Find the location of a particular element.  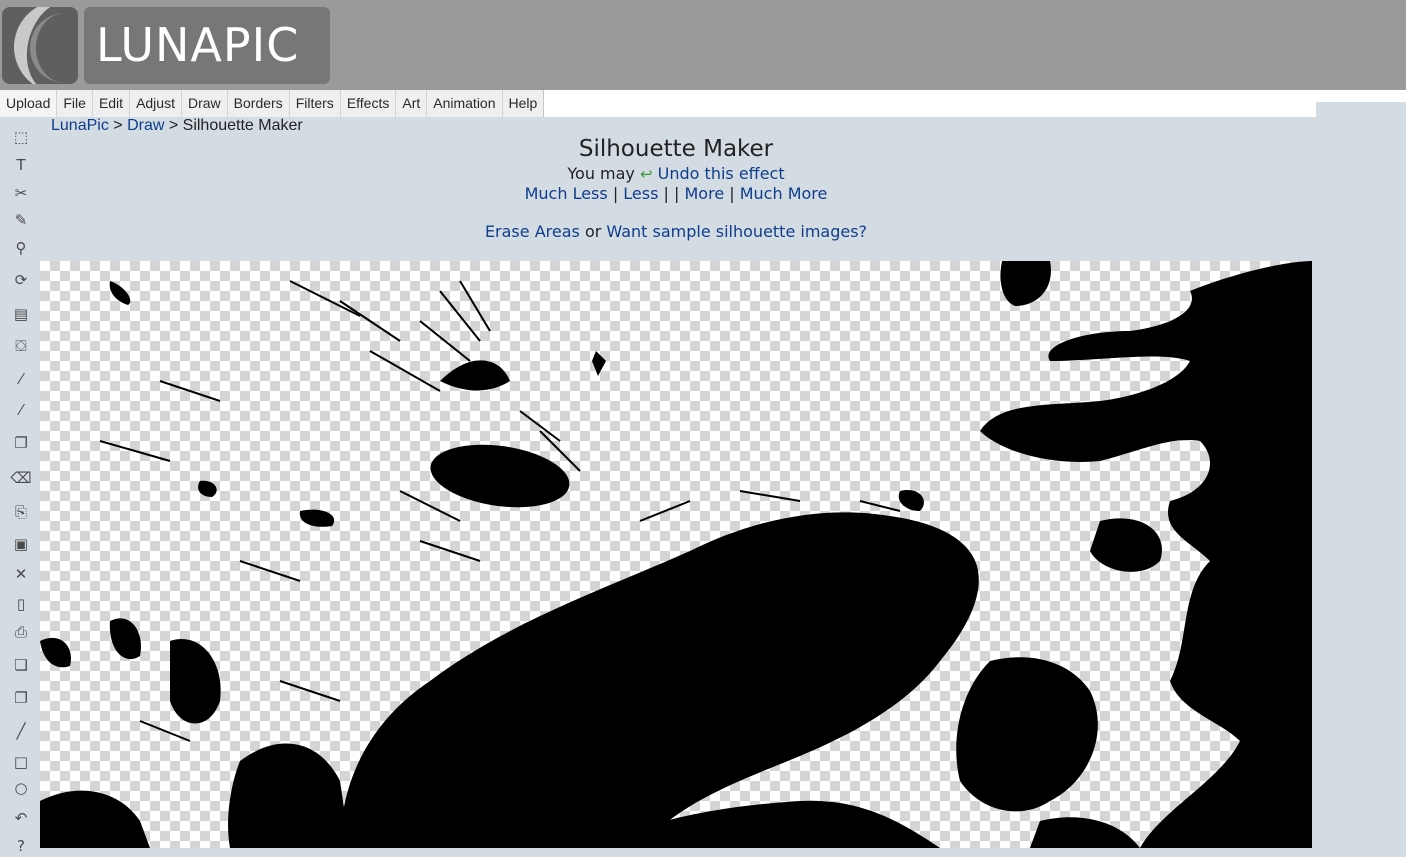

menu-item-adjust: Adjust is located at coordinates (156, 103).